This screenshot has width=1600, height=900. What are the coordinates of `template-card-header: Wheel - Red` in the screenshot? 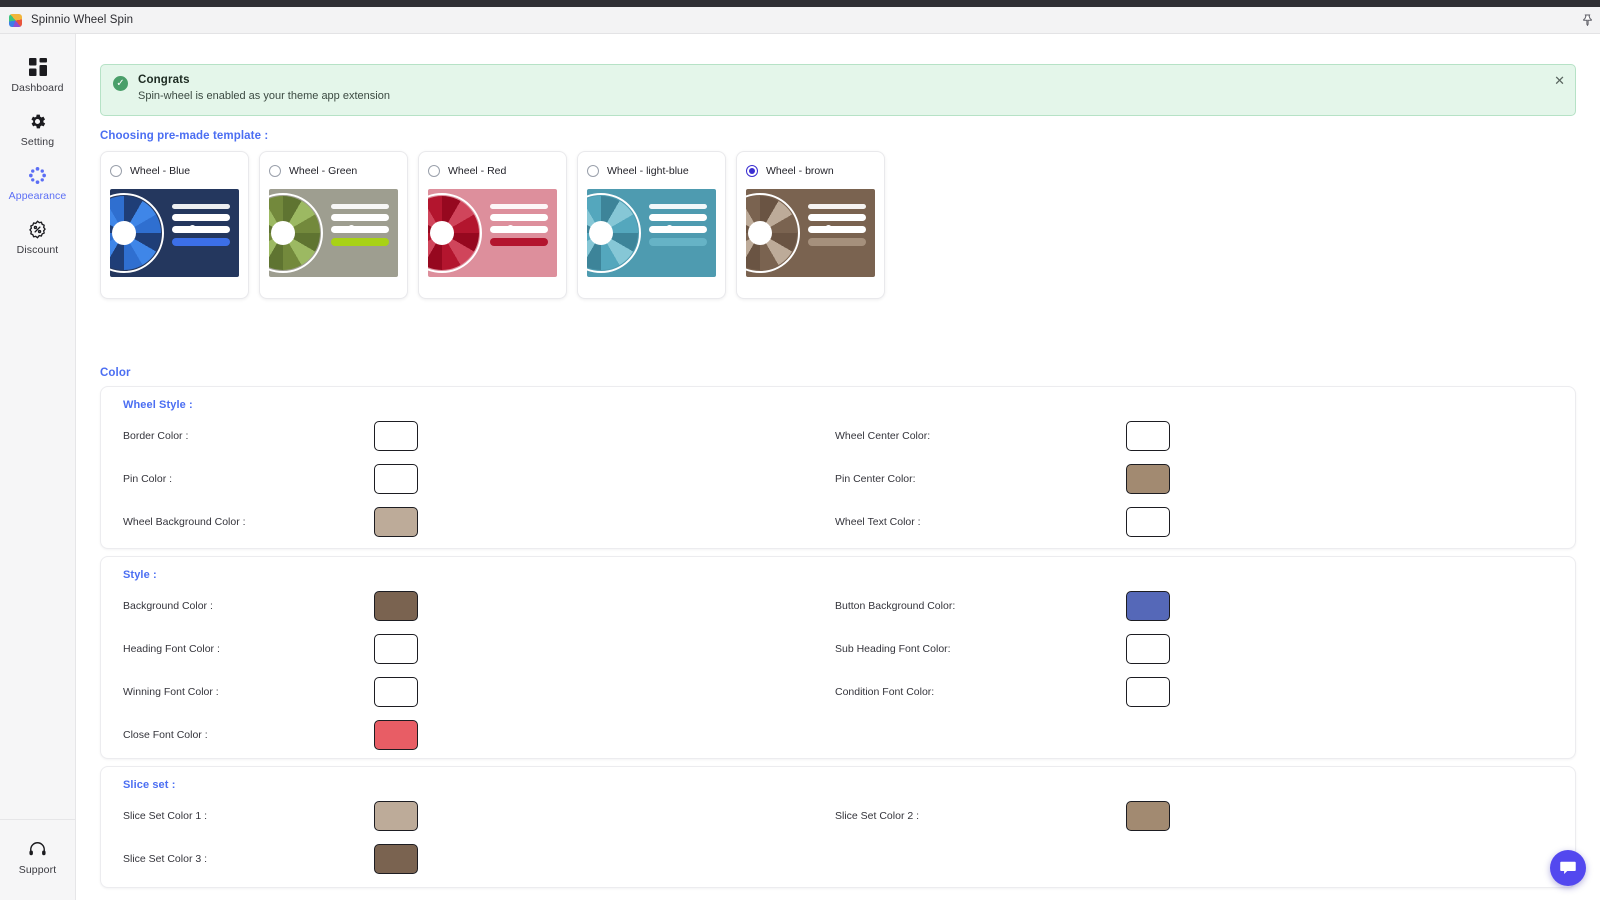 It's located at (492, 171).